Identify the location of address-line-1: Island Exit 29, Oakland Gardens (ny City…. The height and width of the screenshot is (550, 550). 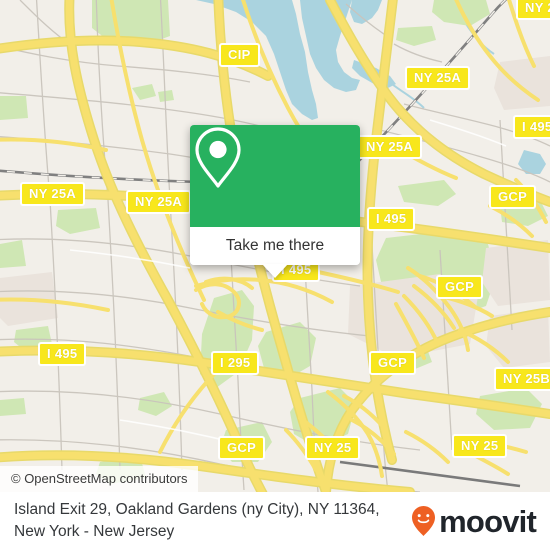
(197, 509).